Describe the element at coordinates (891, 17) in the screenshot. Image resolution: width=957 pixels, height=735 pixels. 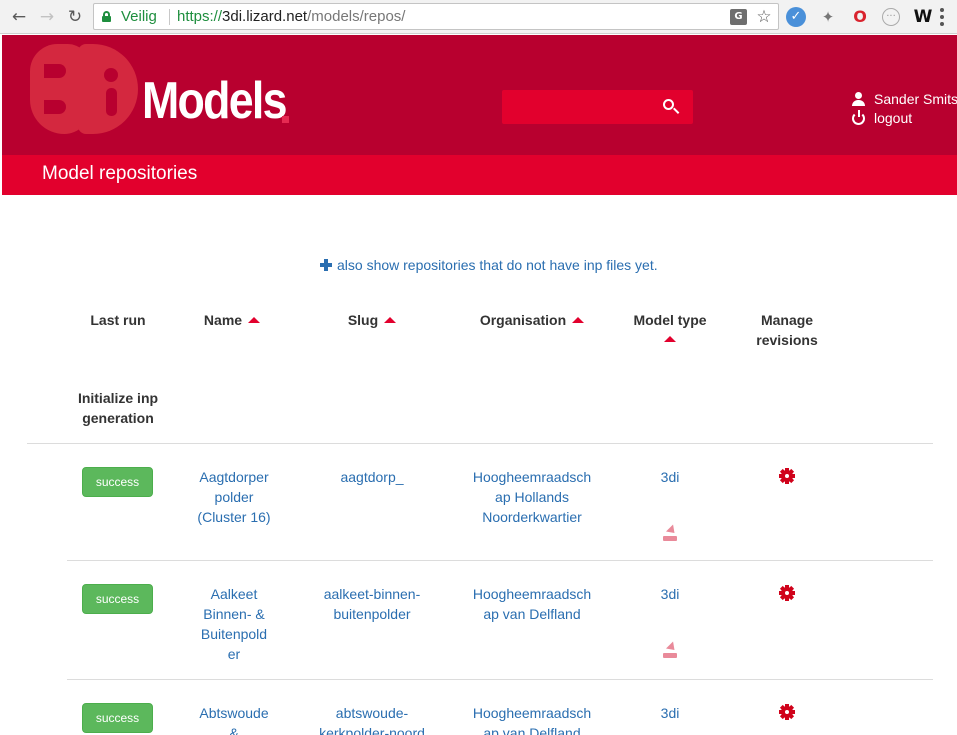
I see `extension-circle-icon: ···` at that location.